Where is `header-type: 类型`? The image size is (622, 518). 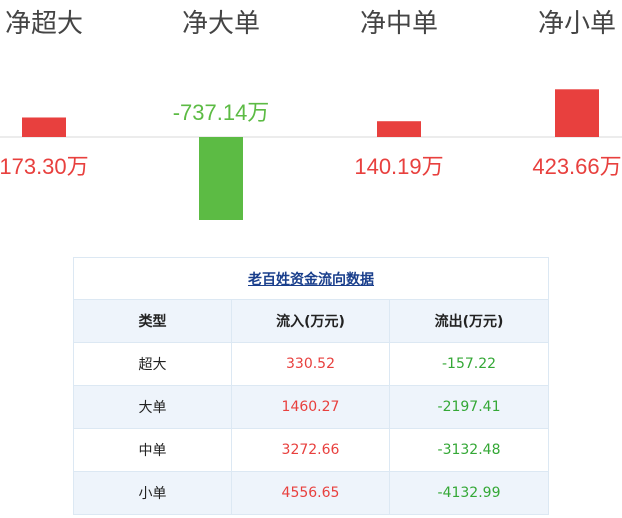
header-type: 类型 is located at coordinates (152, 321).